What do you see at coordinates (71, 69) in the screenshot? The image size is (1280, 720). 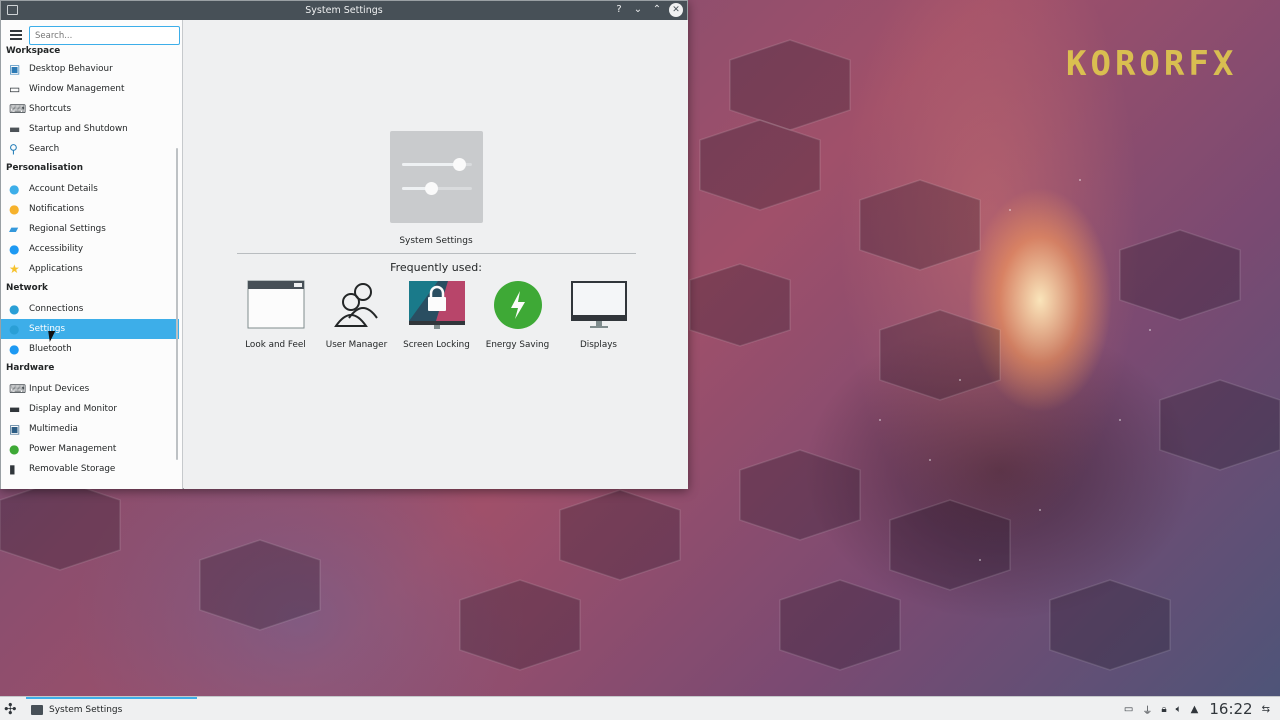 I see `sidebar-item-label: Desktop Behaviour` at bounding box center [71, 69].